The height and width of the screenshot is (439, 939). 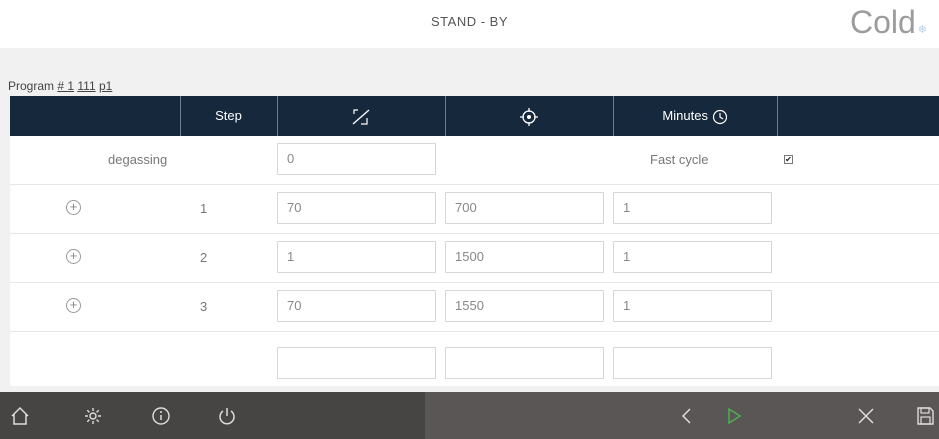 I want to click on step-number: 3, so click(x=204, y=306).